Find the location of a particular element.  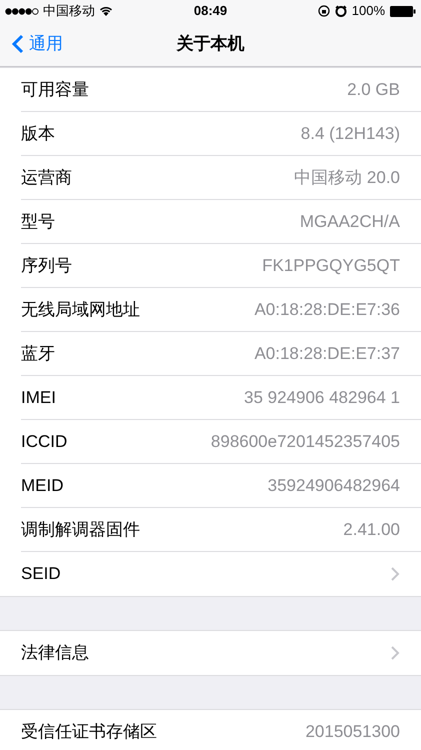

wifi-icon is located at coordinates (106, 11).